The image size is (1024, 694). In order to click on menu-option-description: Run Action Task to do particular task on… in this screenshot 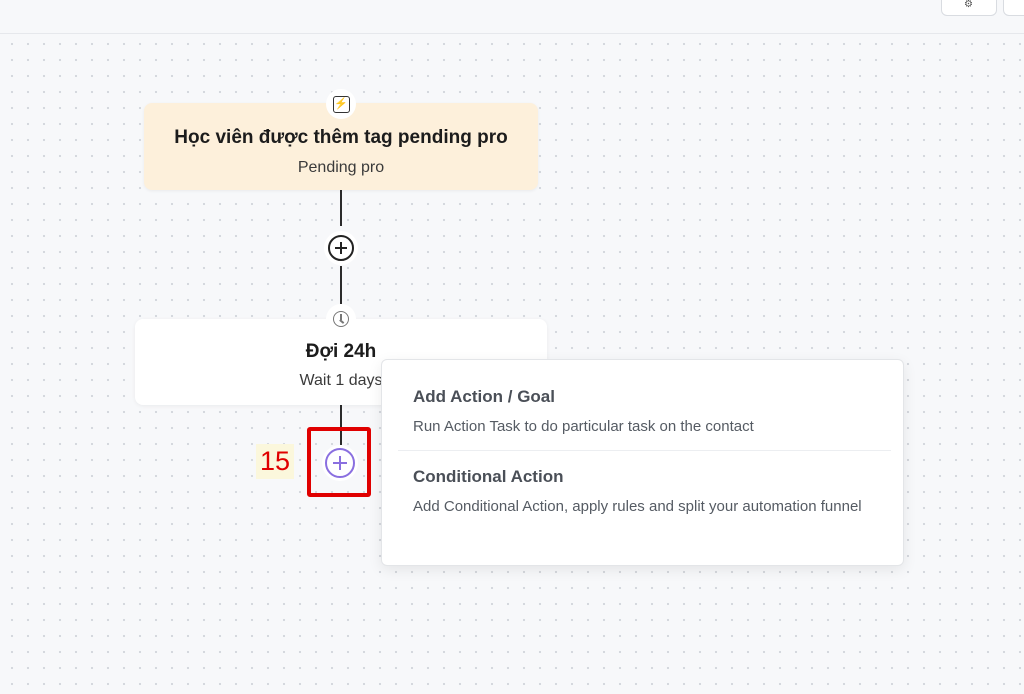, I will do `click(583, 426)`.